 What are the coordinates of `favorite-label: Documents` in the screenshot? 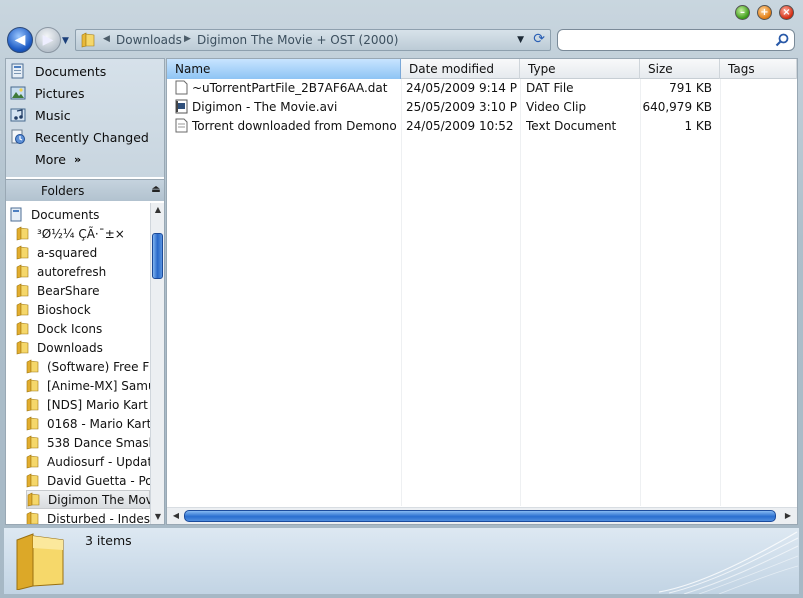 It's located at (71, 71).